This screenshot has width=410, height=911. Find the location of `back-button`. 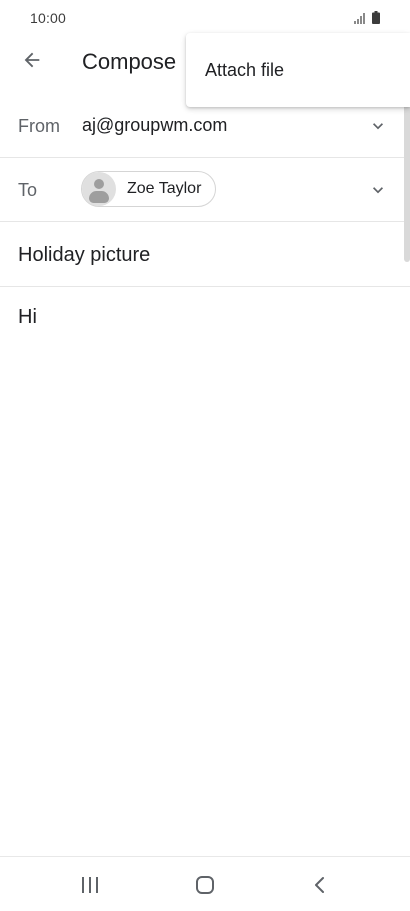

back-button is located at coordinates (32, 62).